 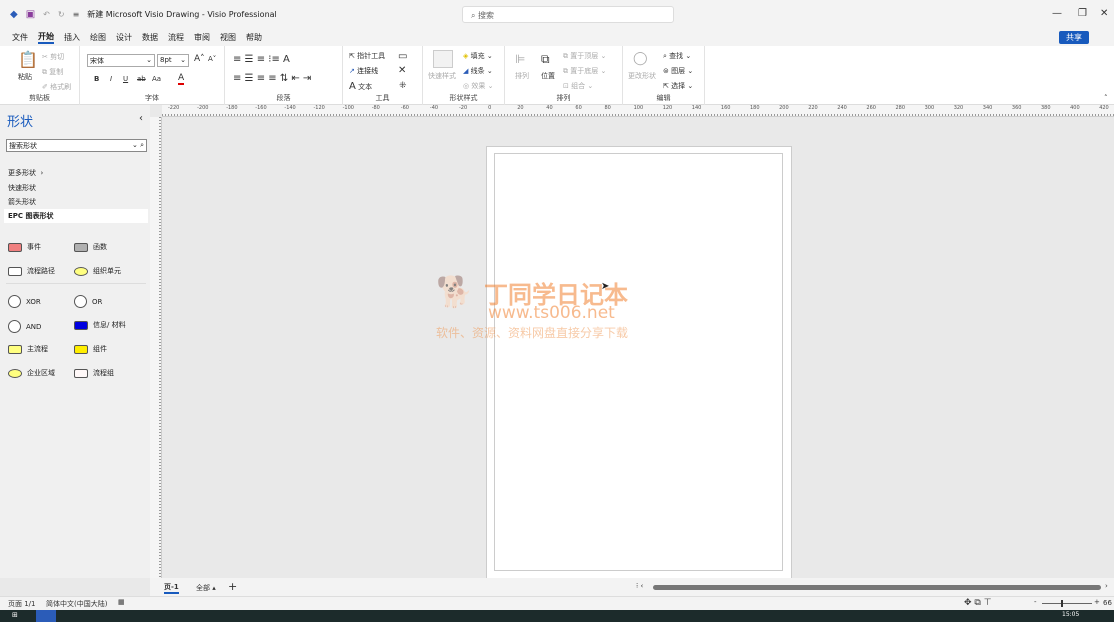 I want to click on ruler-label: -40, so click(x=434, y=108).